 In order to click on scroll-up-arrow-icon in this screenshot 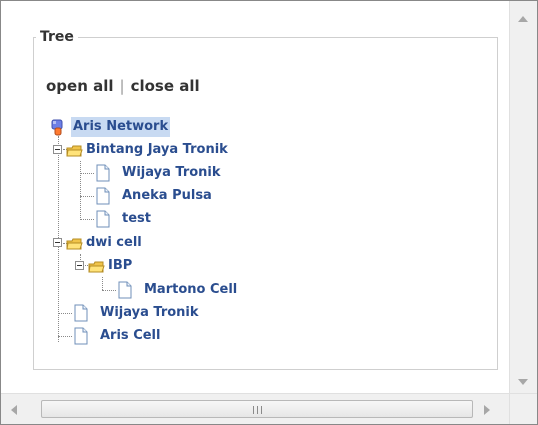, I will do `click(523, 19)`.